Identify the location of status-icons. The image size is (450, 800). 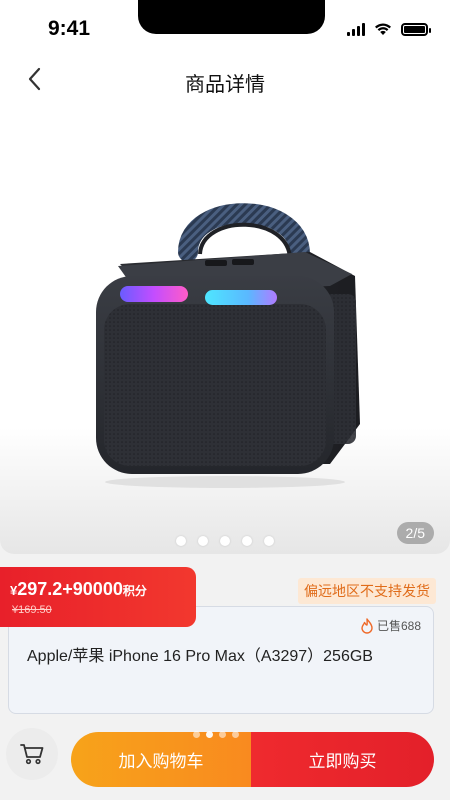
(389, 29).